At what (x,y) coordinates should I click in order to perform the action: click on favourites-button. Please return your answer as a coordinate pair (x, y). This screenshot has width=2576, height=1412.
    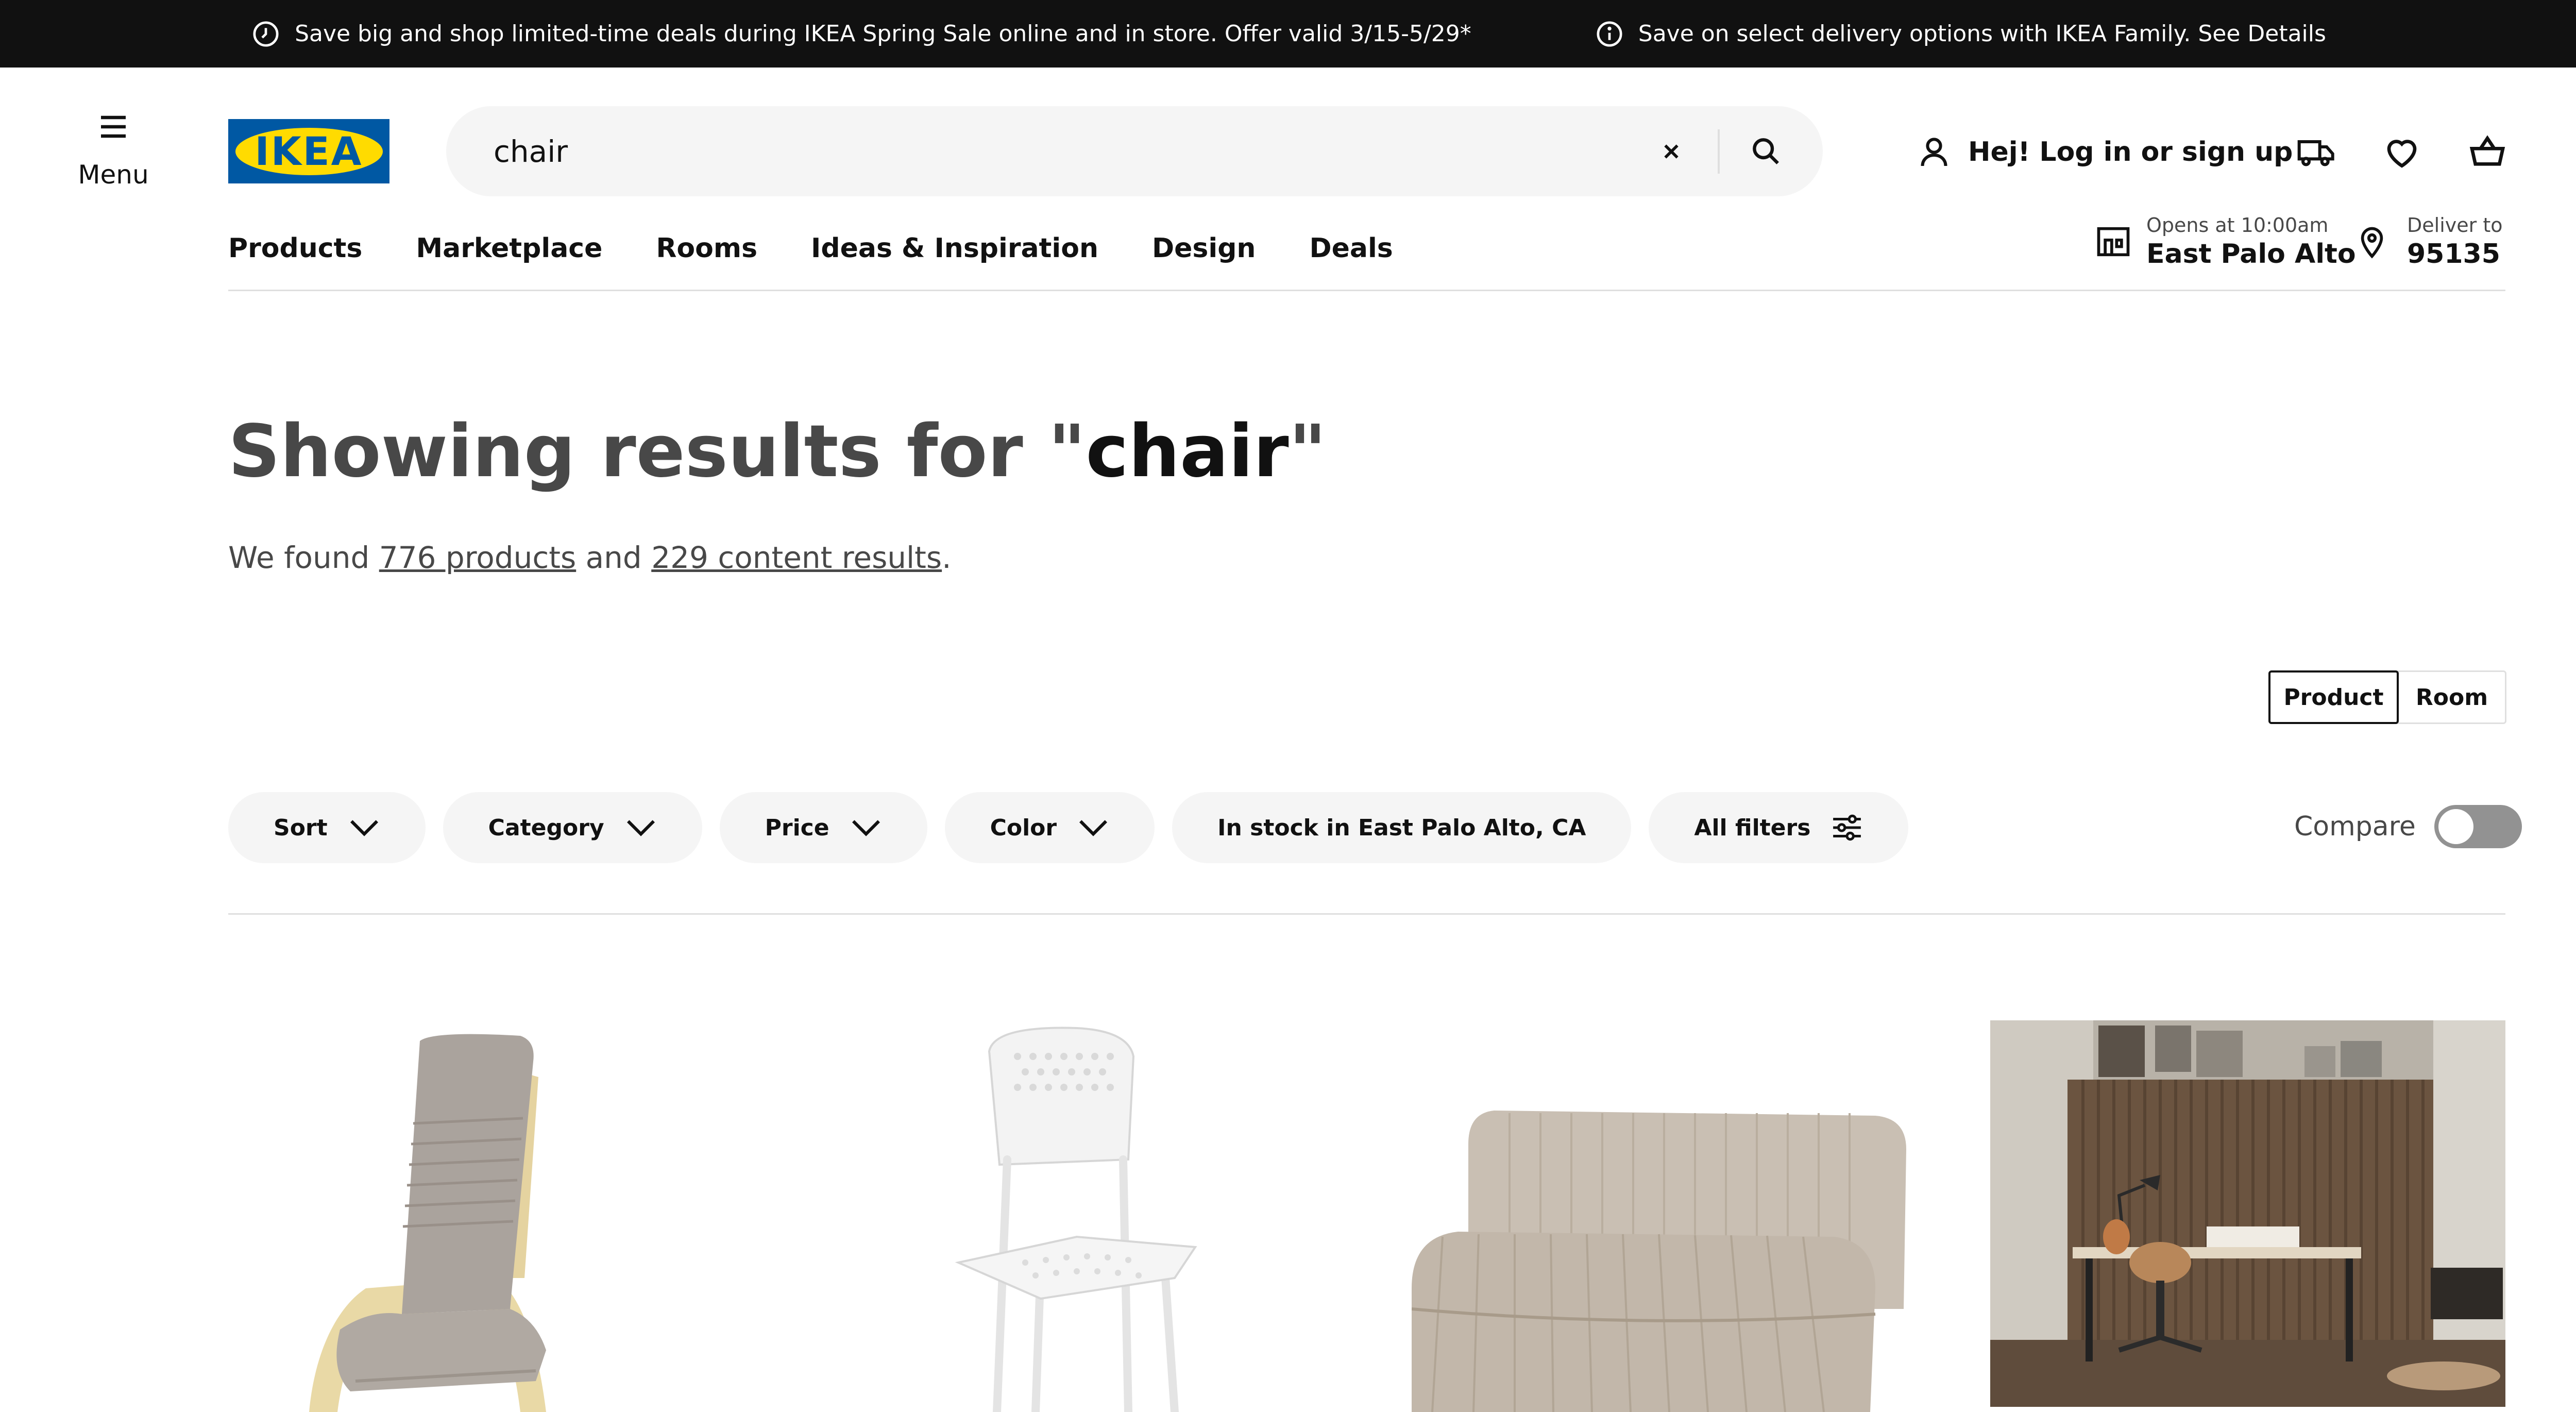
    Looking at the image, I should click on (2402, 152).